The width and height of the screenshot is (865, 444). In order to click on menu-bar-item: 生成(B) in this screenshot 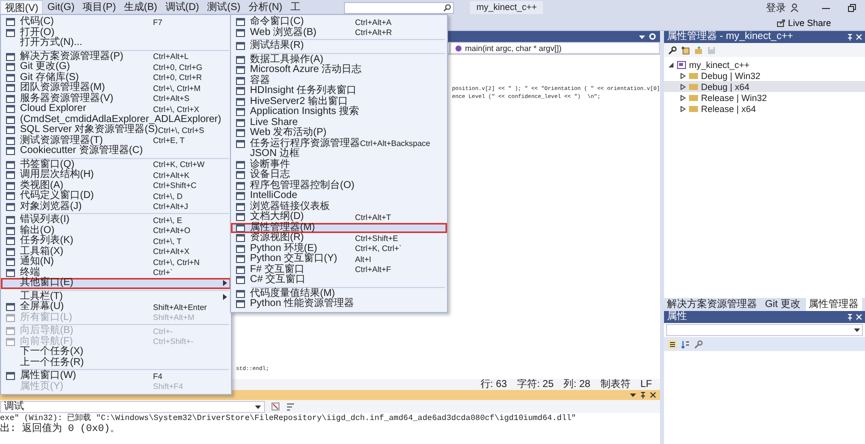, I will do `click(141, 7)`.